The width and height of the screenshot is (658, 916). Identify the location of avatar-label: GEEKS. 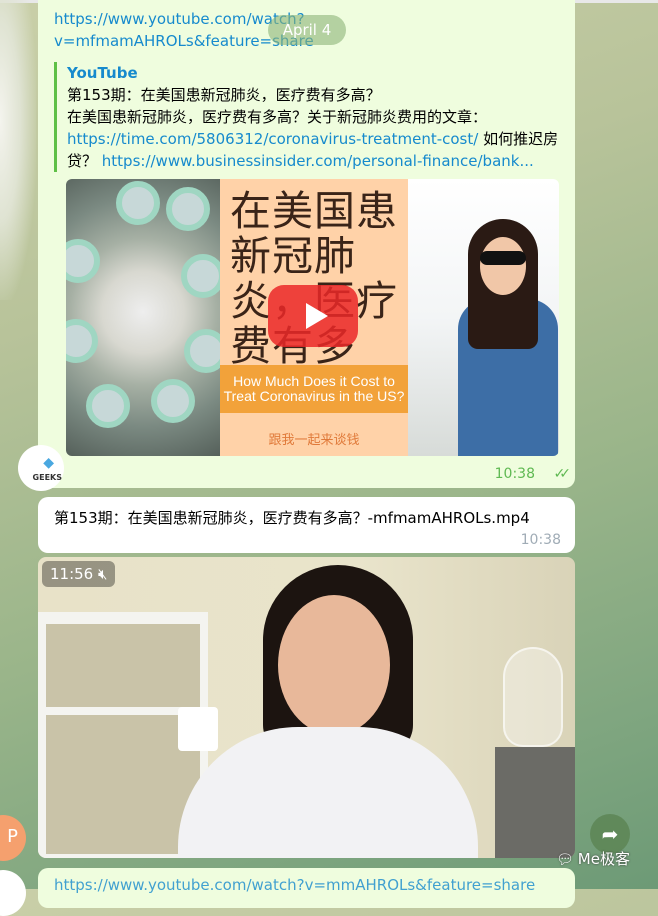
(47, 477).